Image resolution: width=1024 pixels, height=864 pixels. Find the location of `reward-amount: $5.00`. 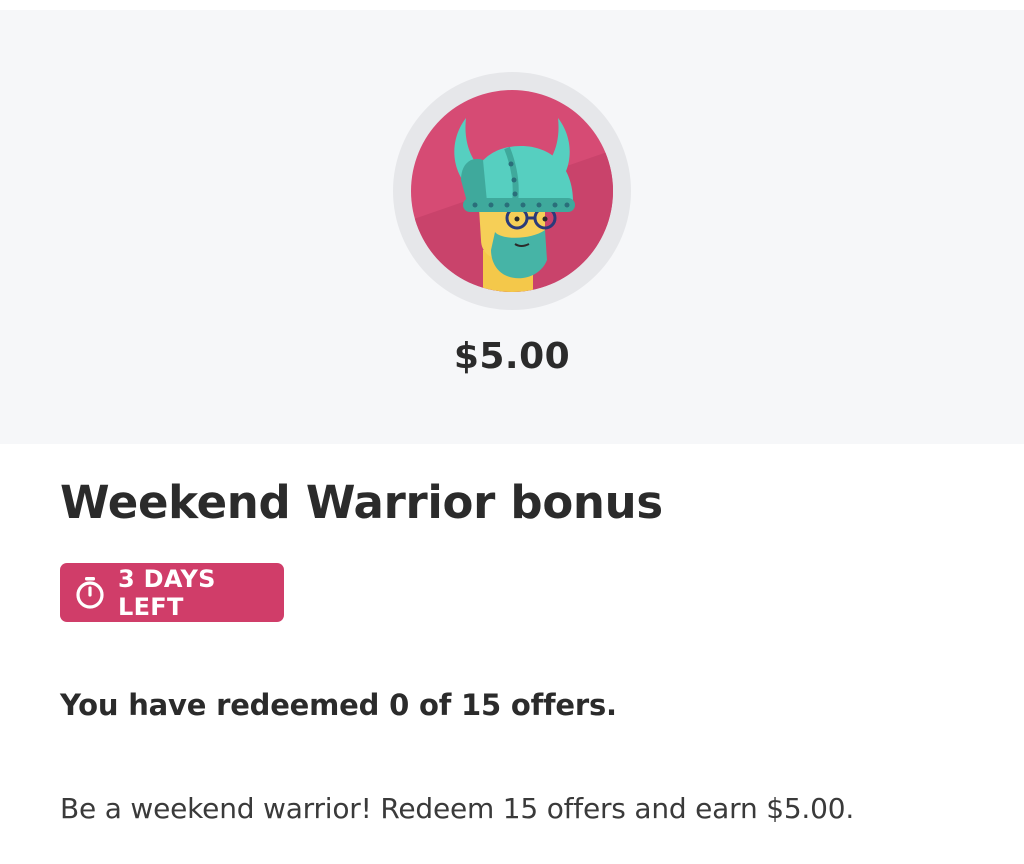

reward-amount: $5.00 is located at coordinates (512, 356).